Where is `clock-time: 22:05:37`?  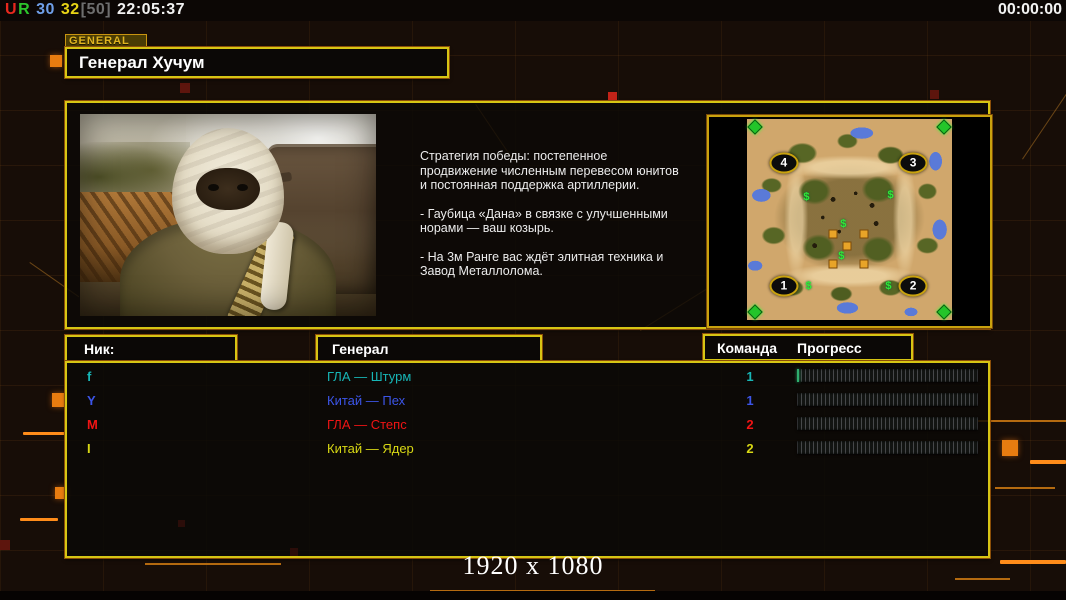 clock-time: 22:05:37 is located at coordinates (151, 9).